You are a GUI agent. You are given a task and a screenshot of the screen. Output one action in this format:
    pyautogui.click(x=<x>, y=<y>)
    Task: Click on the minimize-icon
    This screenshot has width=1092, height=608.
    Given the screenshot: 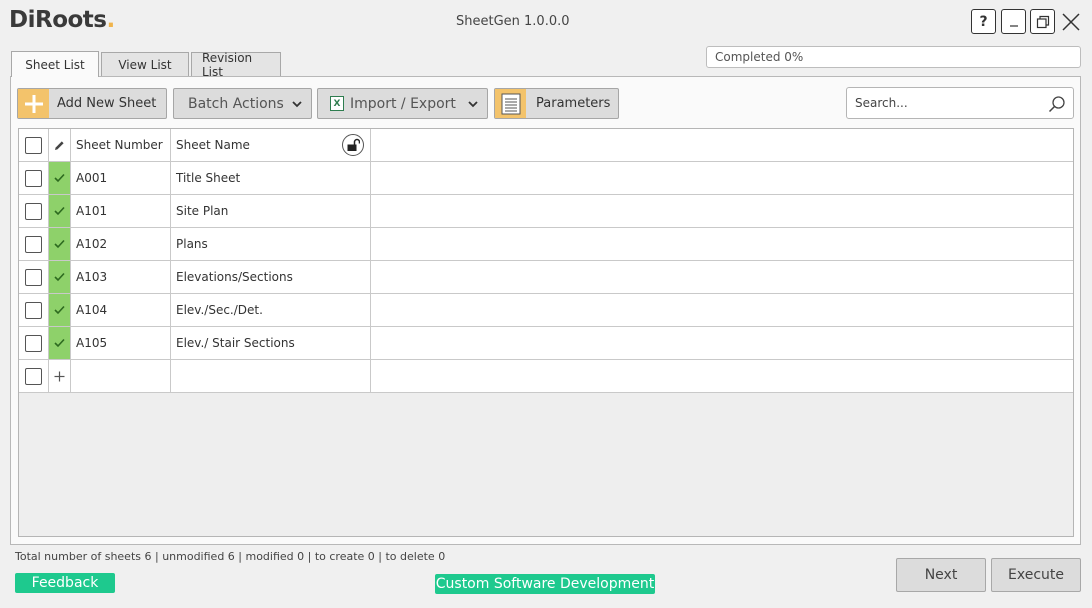 What is the action you would take?
    pyautogui.click(x=1013, y=25)
    